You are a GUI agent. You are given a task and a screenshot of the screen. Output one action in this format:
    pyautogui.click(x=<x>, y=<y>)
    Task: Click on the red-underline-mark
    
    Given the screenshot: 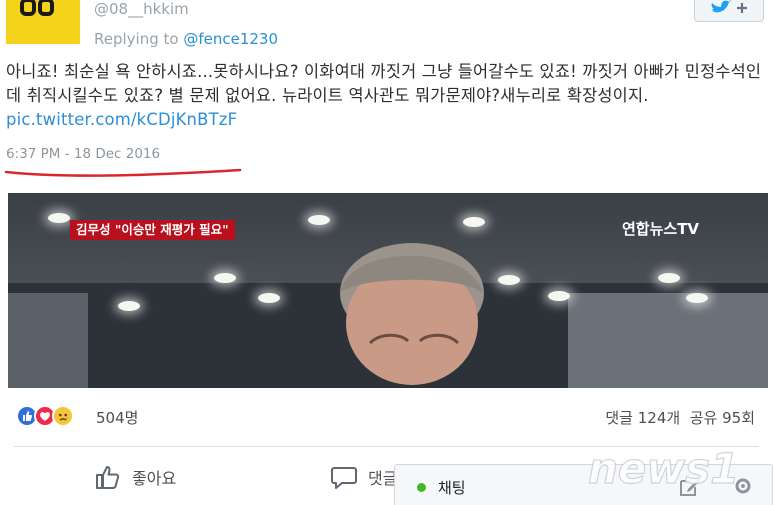 What is the action you would take?
    pyautogui.click(x=123, y=172)
    